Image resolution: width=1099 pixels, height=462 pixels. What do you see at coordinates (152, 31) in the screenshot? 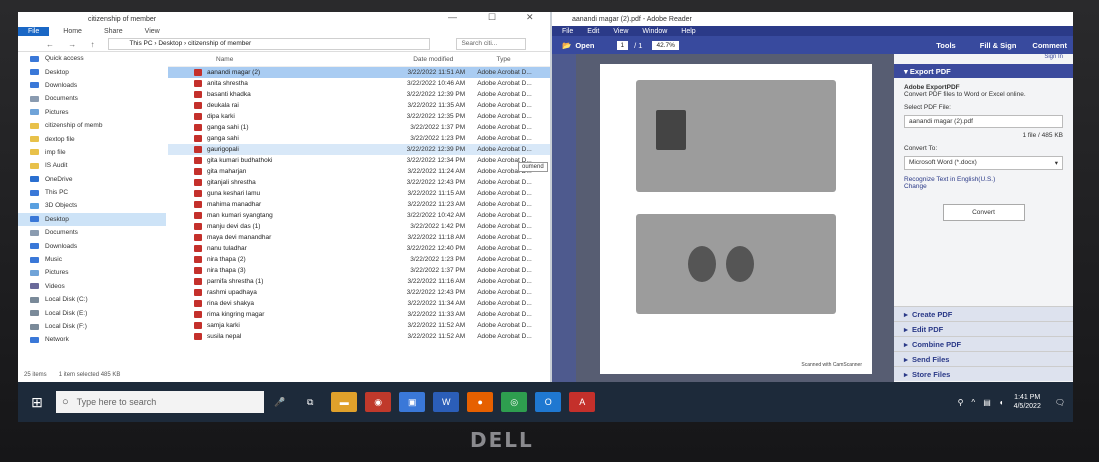
I see `ribbon-tab-view: View` at bounding box center [152, 31].